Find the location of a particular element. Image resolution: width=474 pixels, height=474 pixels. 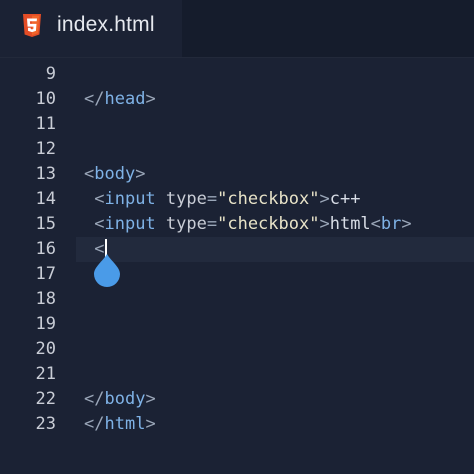

line-number: 13 is located at coordinates (45, 174).